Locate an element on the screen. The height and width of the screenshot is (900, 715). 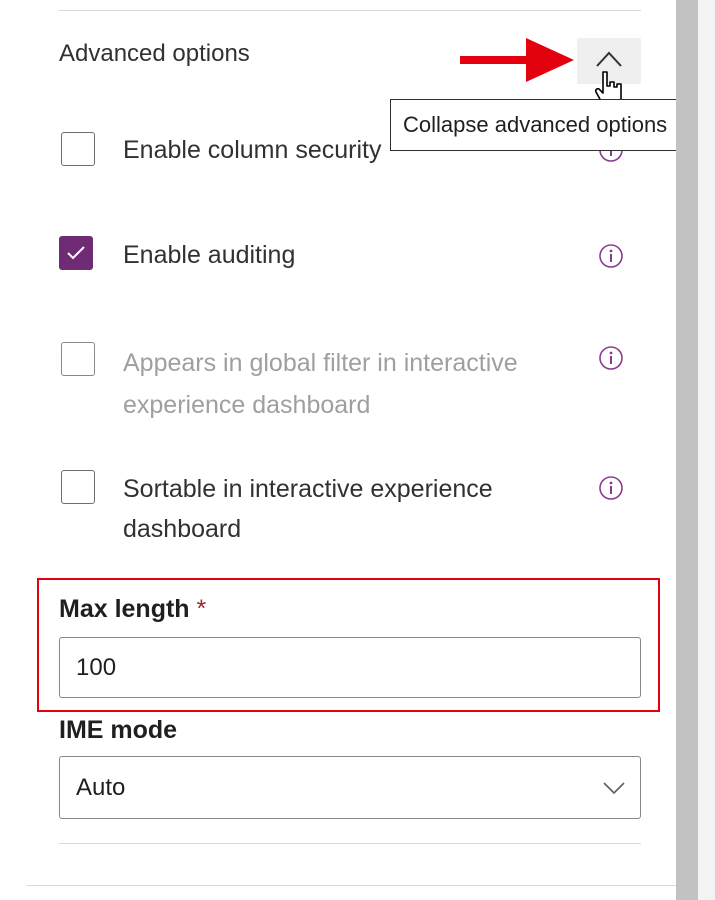
max-length-input is located at coordinates (350, 667).